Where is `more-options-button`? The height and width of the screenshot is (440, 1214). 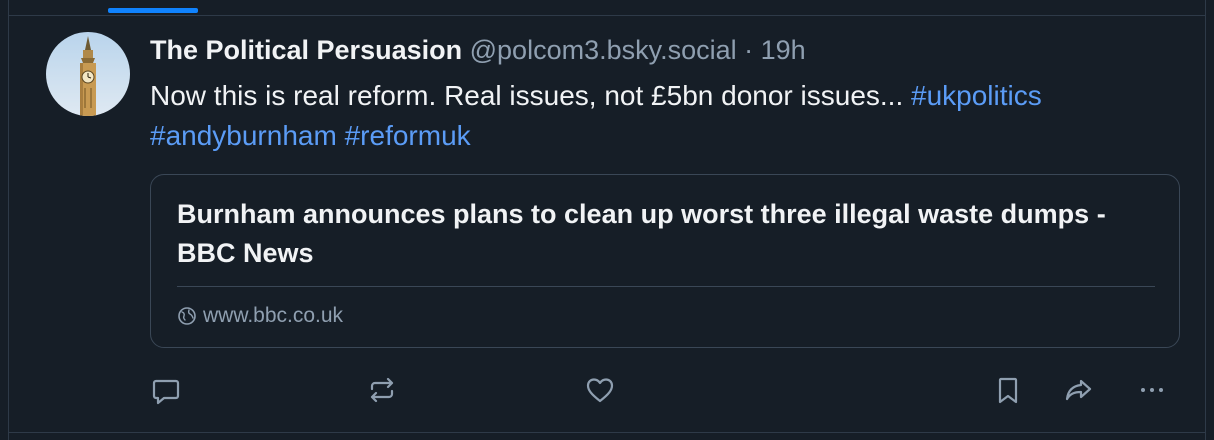 more-options-button is located at coordinates (1152, 390).